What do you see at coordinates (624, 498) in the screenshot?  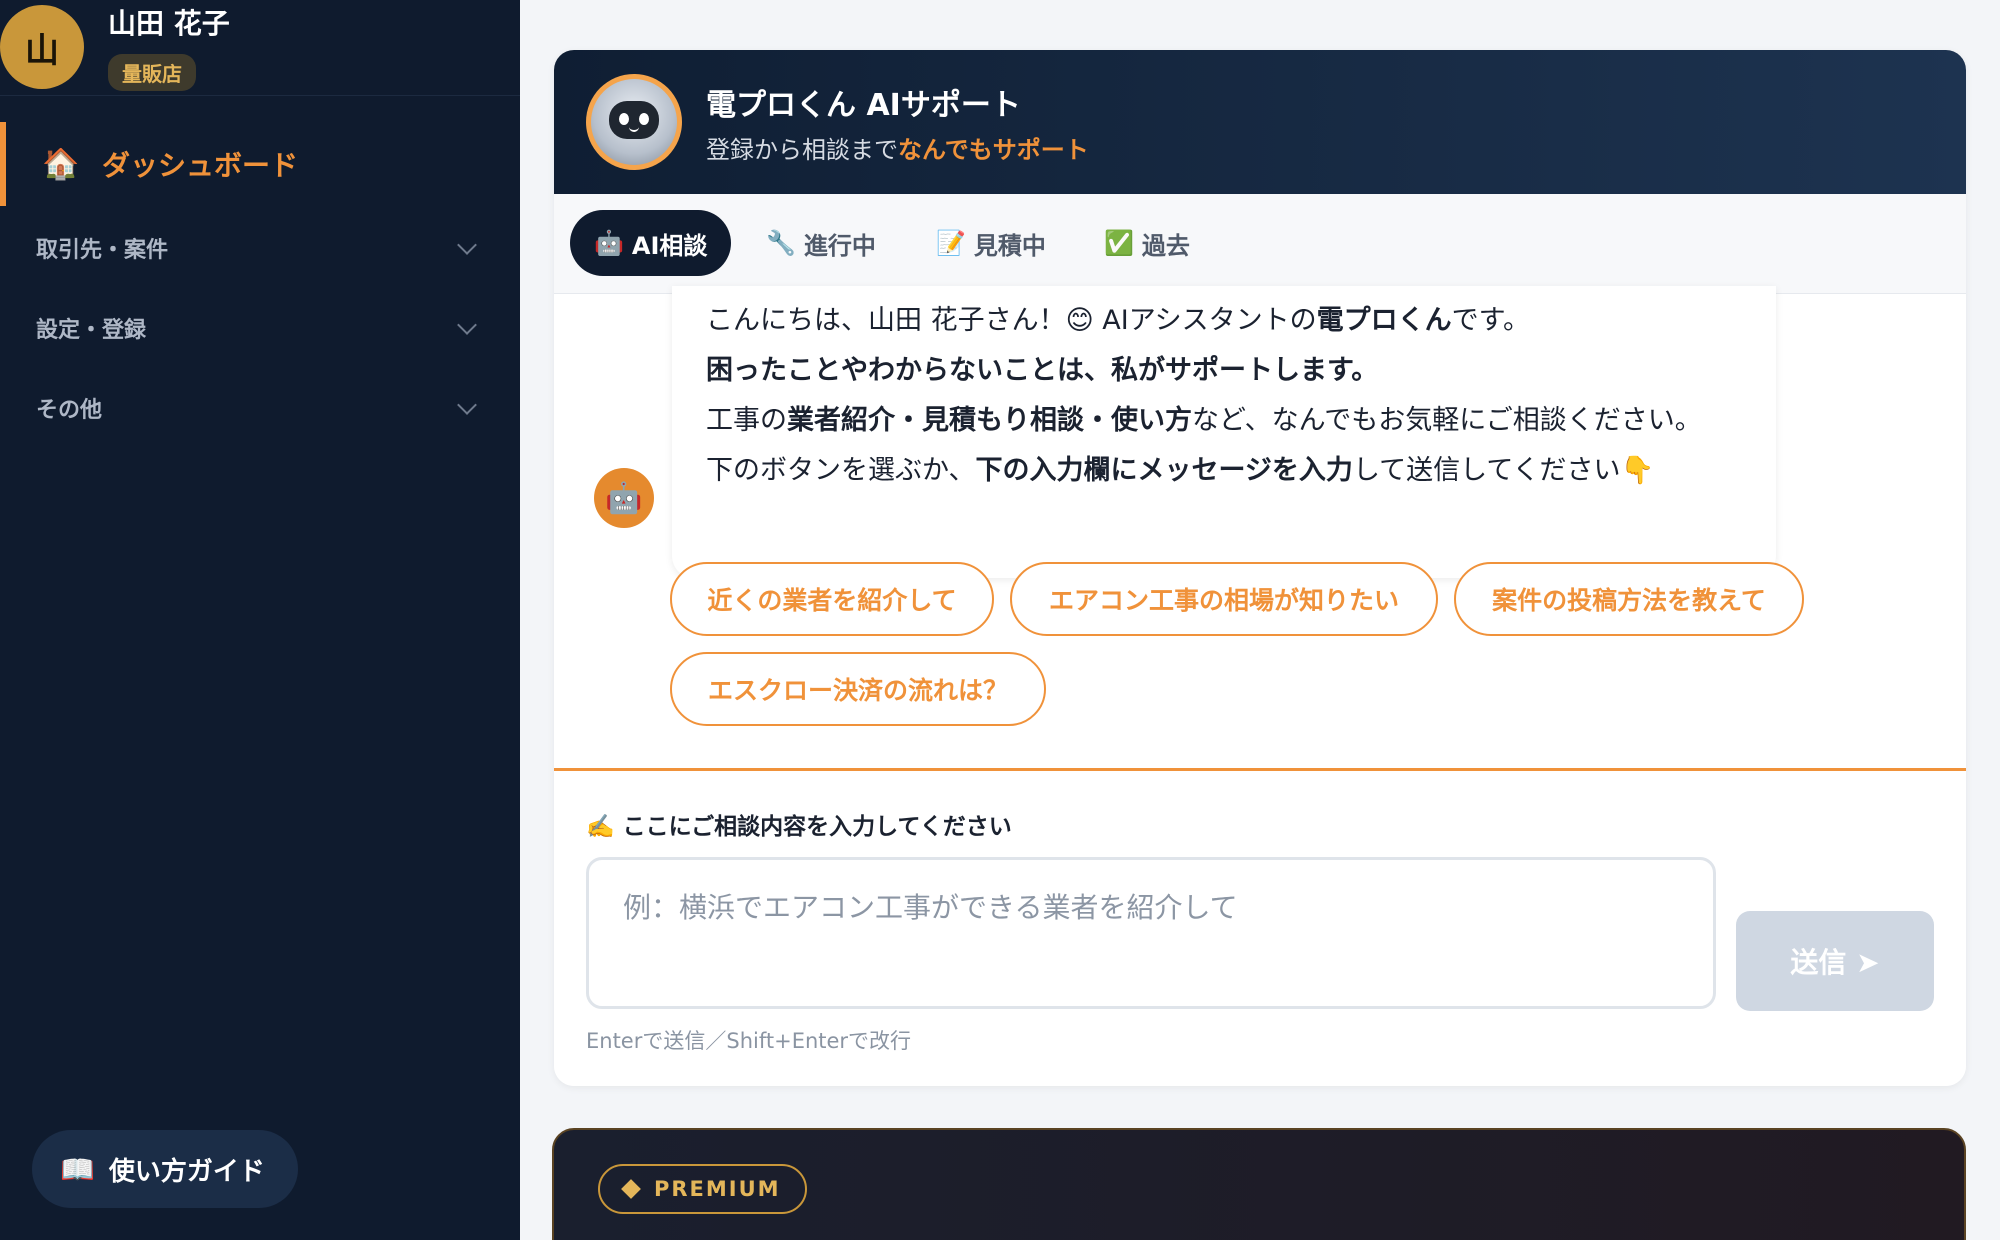 I see `bot-message-avatar-icon: 🤖` at bounding box center [624, 498].